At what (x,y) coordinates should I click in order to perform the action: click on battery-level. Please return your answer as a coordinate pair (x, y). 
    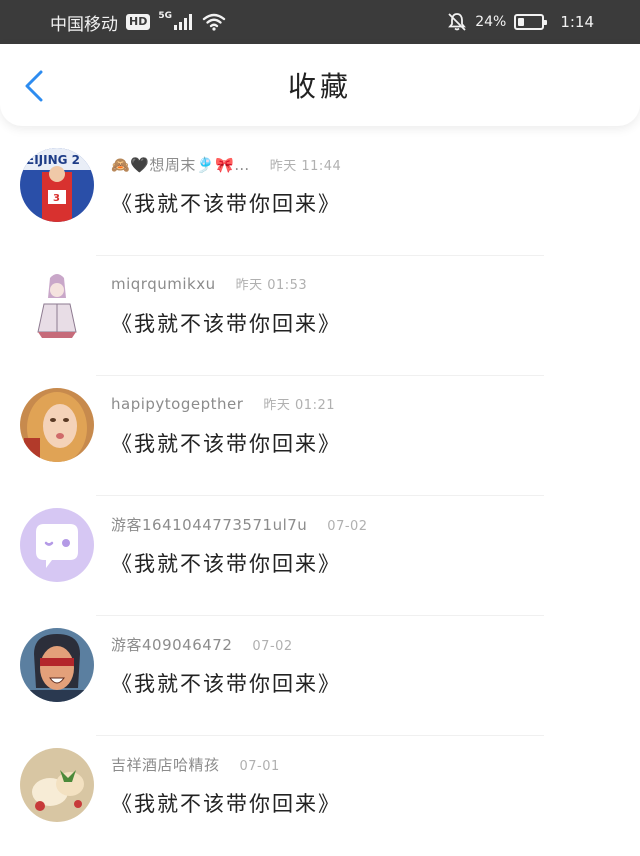
    Looking at the image, I should click on (521, 22).